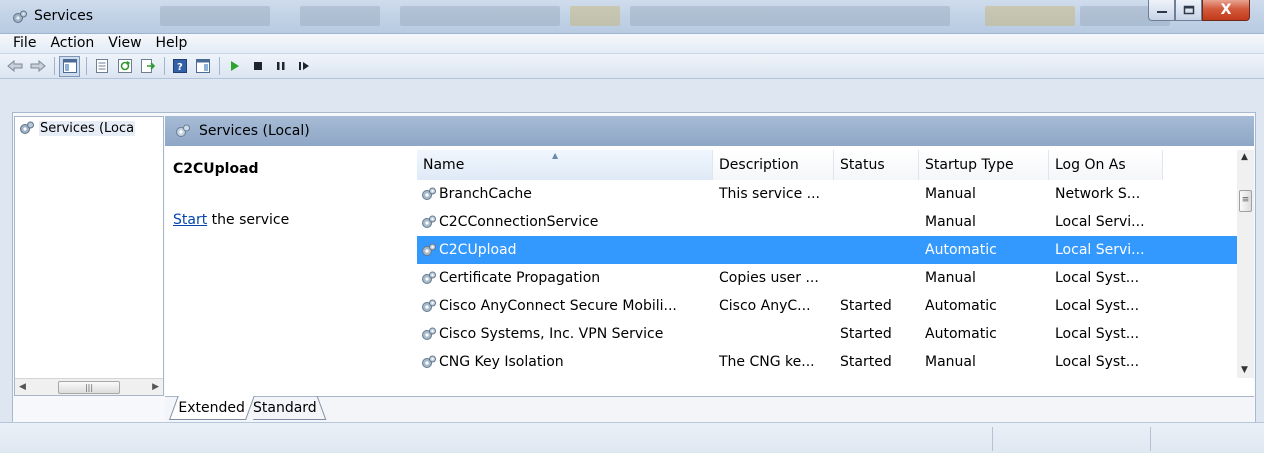 The height and width of the screenshot is (453, 1264). Describe the element at coordinates (24, 43) in the screenshot. I see `menu-file: File` at that location.